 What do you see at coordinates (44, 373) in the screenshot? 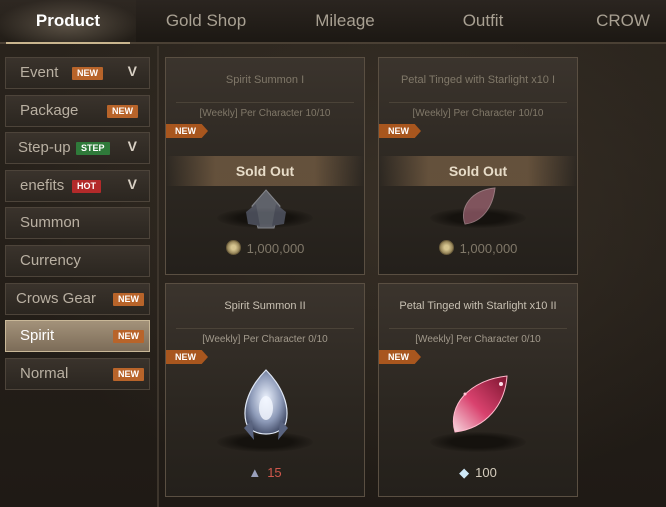
I see `menu-item-label: Normal` at bounding box center [44, 373].